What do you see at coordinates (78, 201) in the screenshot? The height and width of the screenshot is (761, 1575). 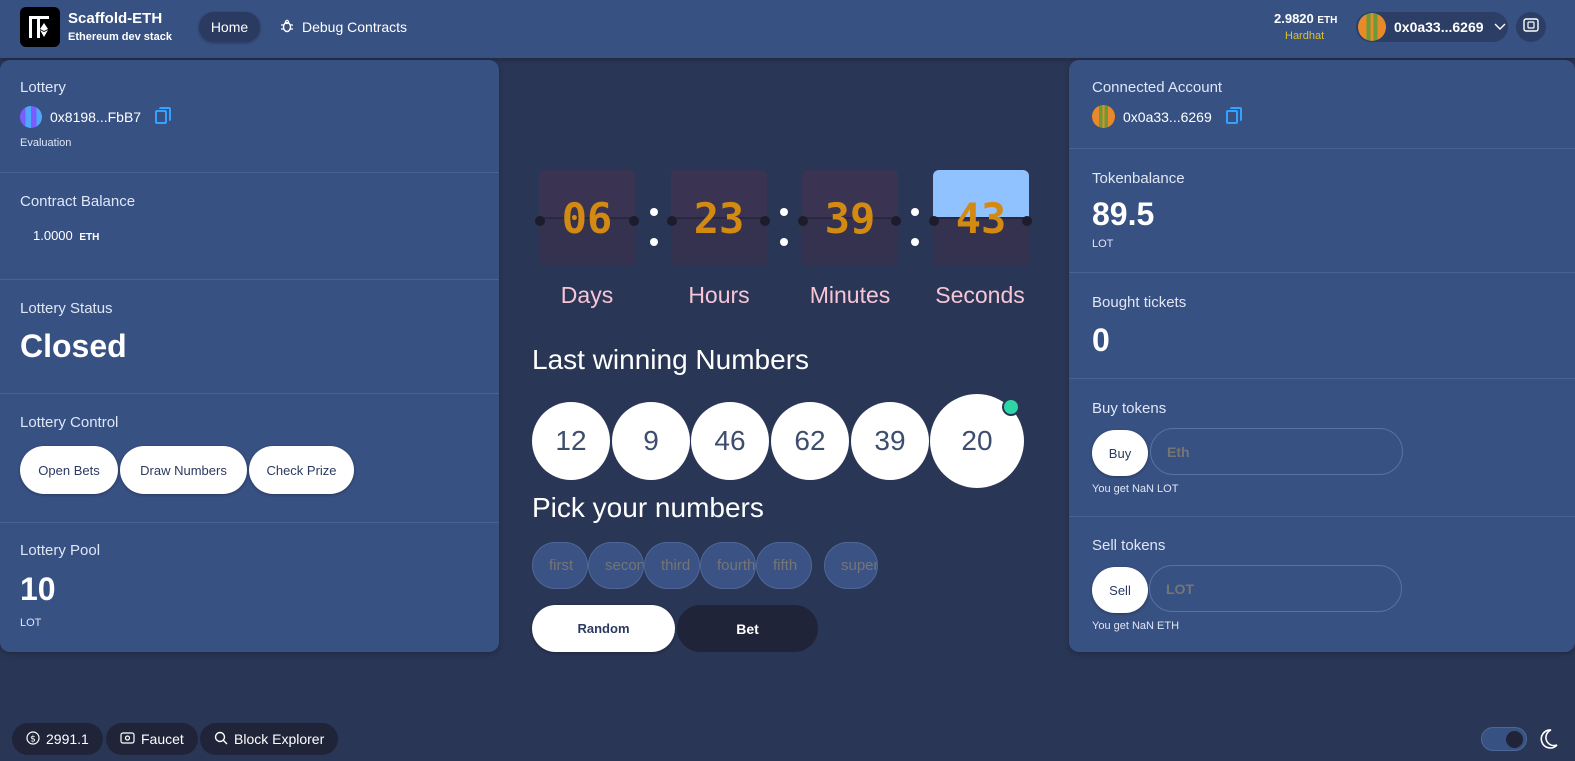 I see `contract-balance-label: Contract Balance` at bounding box center [78, 201].